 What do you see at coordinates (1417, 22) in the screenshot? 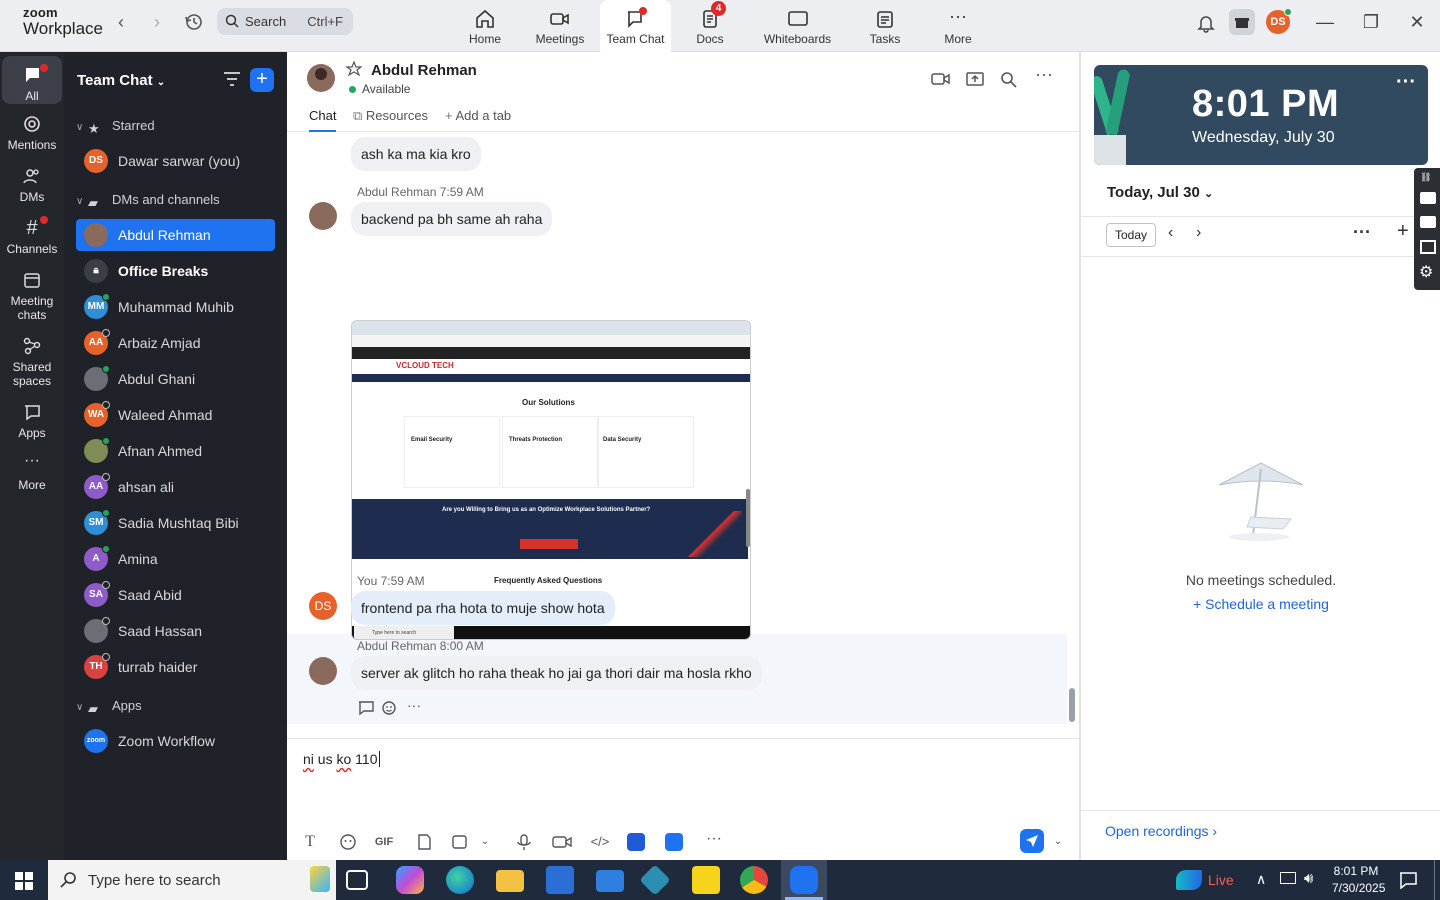
I see `close-button: ✕` at bounding box center [1417, 22].